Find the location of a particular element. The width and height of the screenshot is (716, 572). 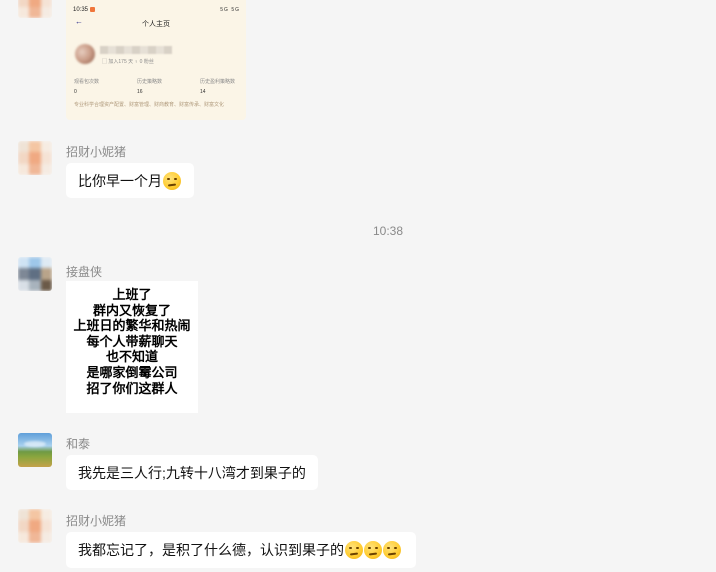

image-text-line: 招了你们这群人 is located at coordinates (132, 389).